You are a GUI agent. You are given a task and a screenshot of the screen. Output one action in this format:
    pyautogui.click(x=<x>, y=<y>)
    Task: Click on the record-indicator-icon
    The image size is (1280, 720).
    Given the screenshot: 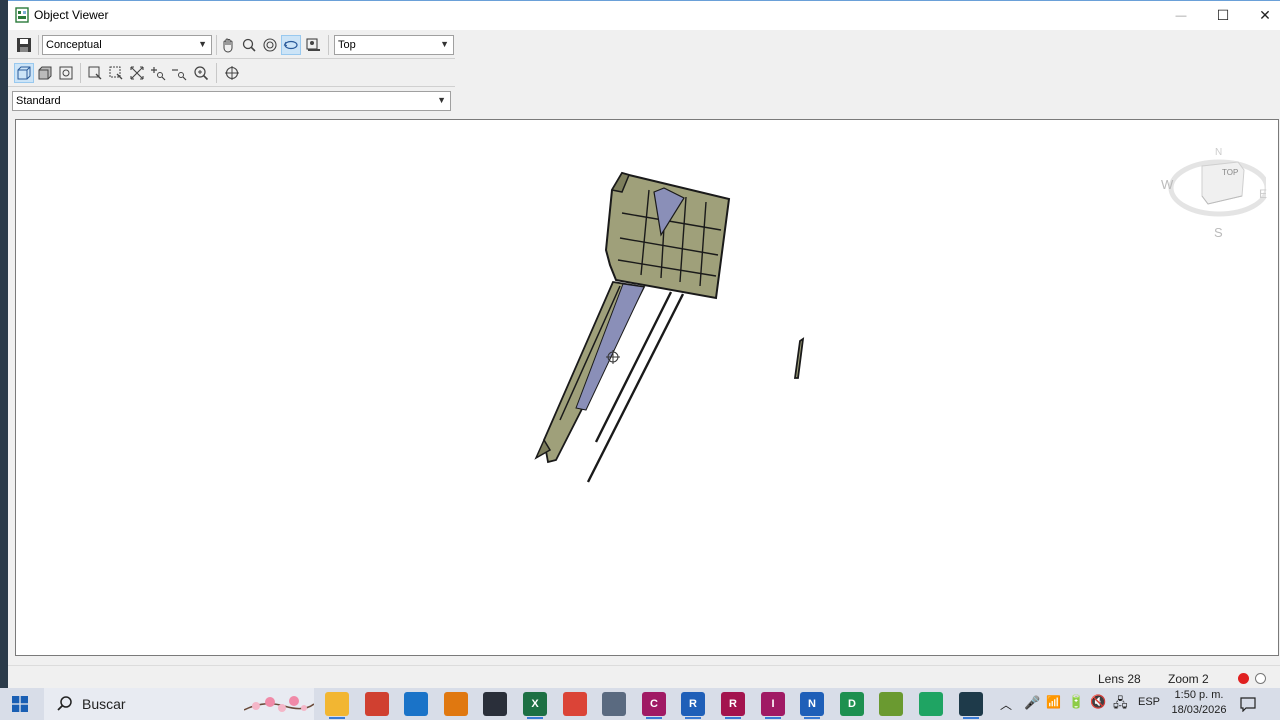 What is the action you would take?
    pyautogui.click(x=1243, y=678)
    